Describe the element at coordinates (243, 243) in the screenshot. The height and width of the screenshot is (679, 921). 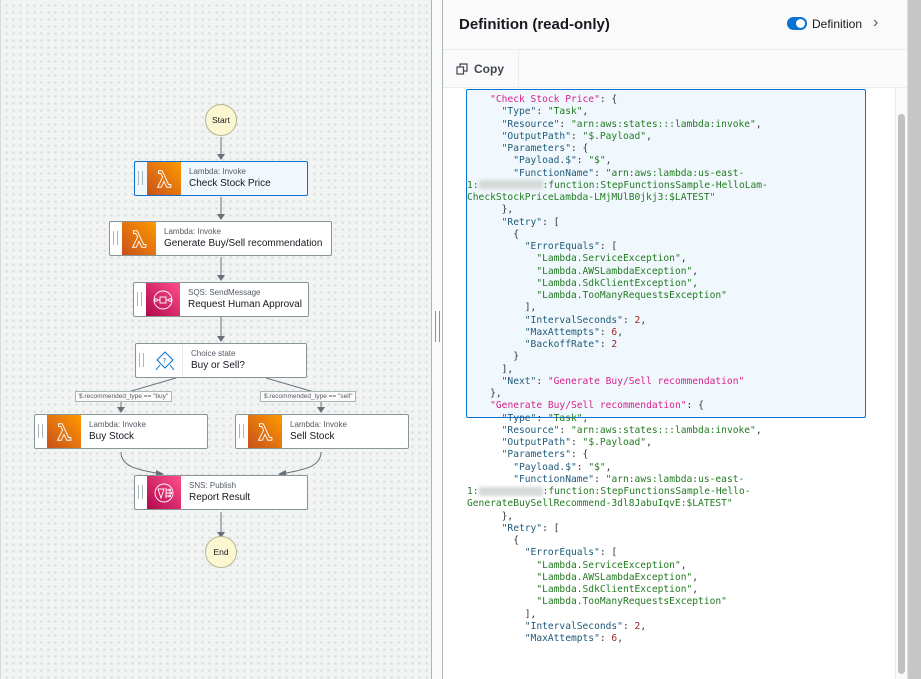
I see `state-name: Generate Buy/Sell recommendation` at that location.